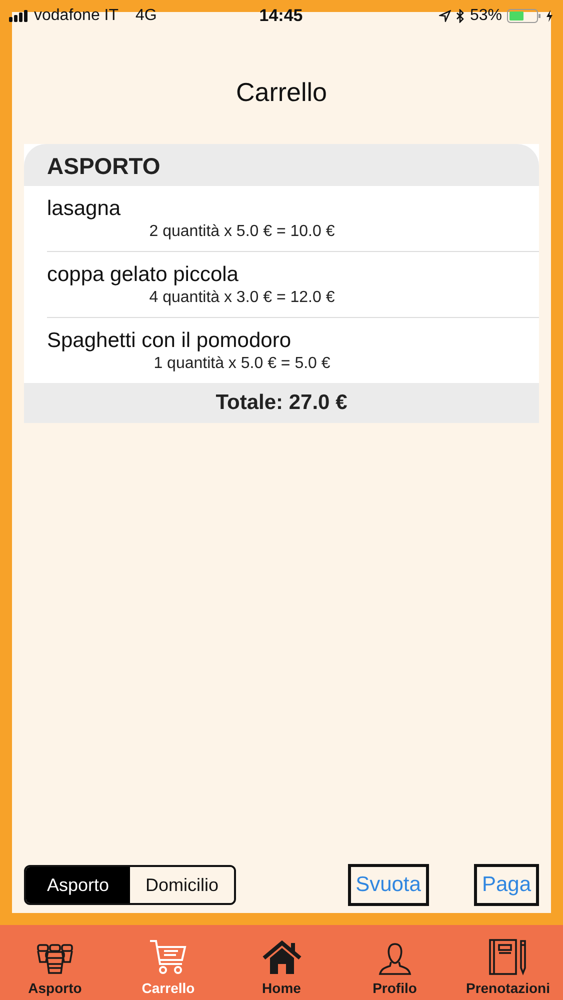 This screenshot has width=563, height=1000. What do you see at coordinates (282, 92) in the screenshot?
I see `screen-title: Carrello` at bounding box center [282, 92].